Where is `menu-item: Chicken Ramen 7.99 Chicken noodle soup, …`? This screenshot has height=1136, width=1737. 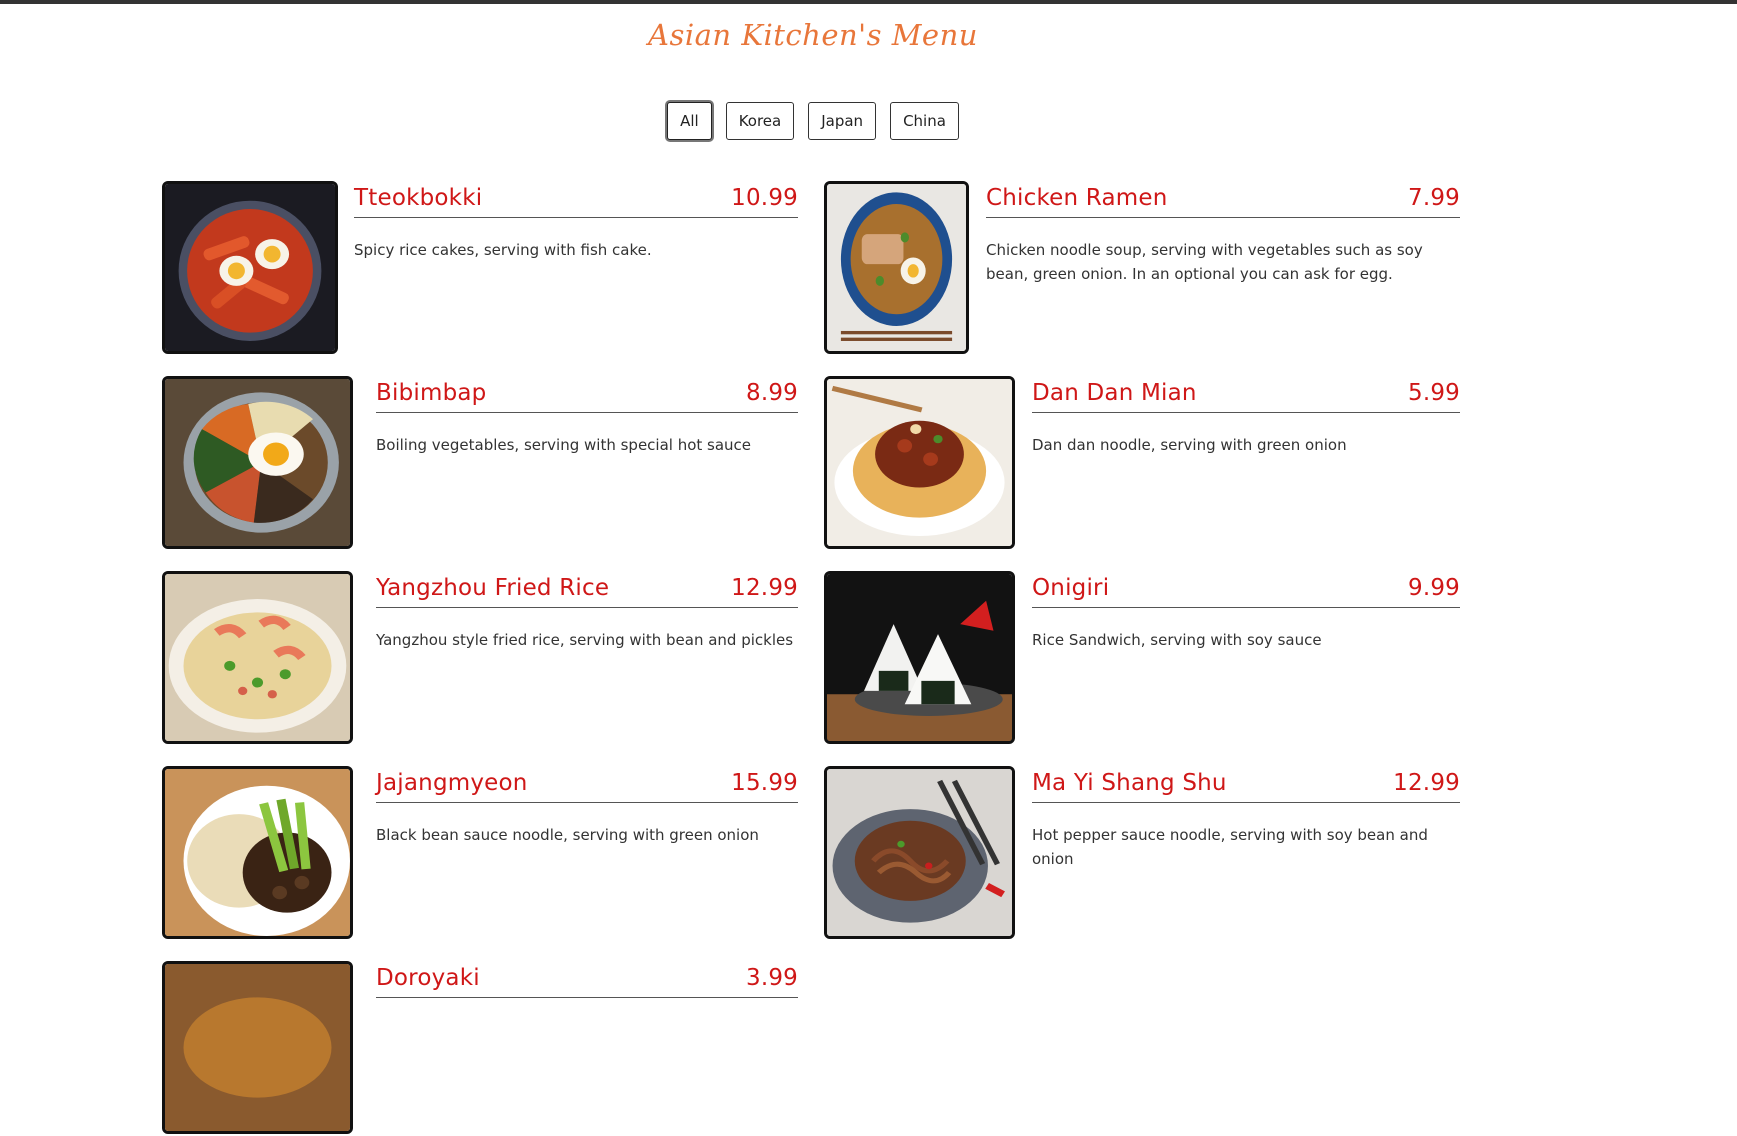 menu-item: Chicken Ramen 7.99 Chicken noodle soup, … is located at coordinates (1142, 268).